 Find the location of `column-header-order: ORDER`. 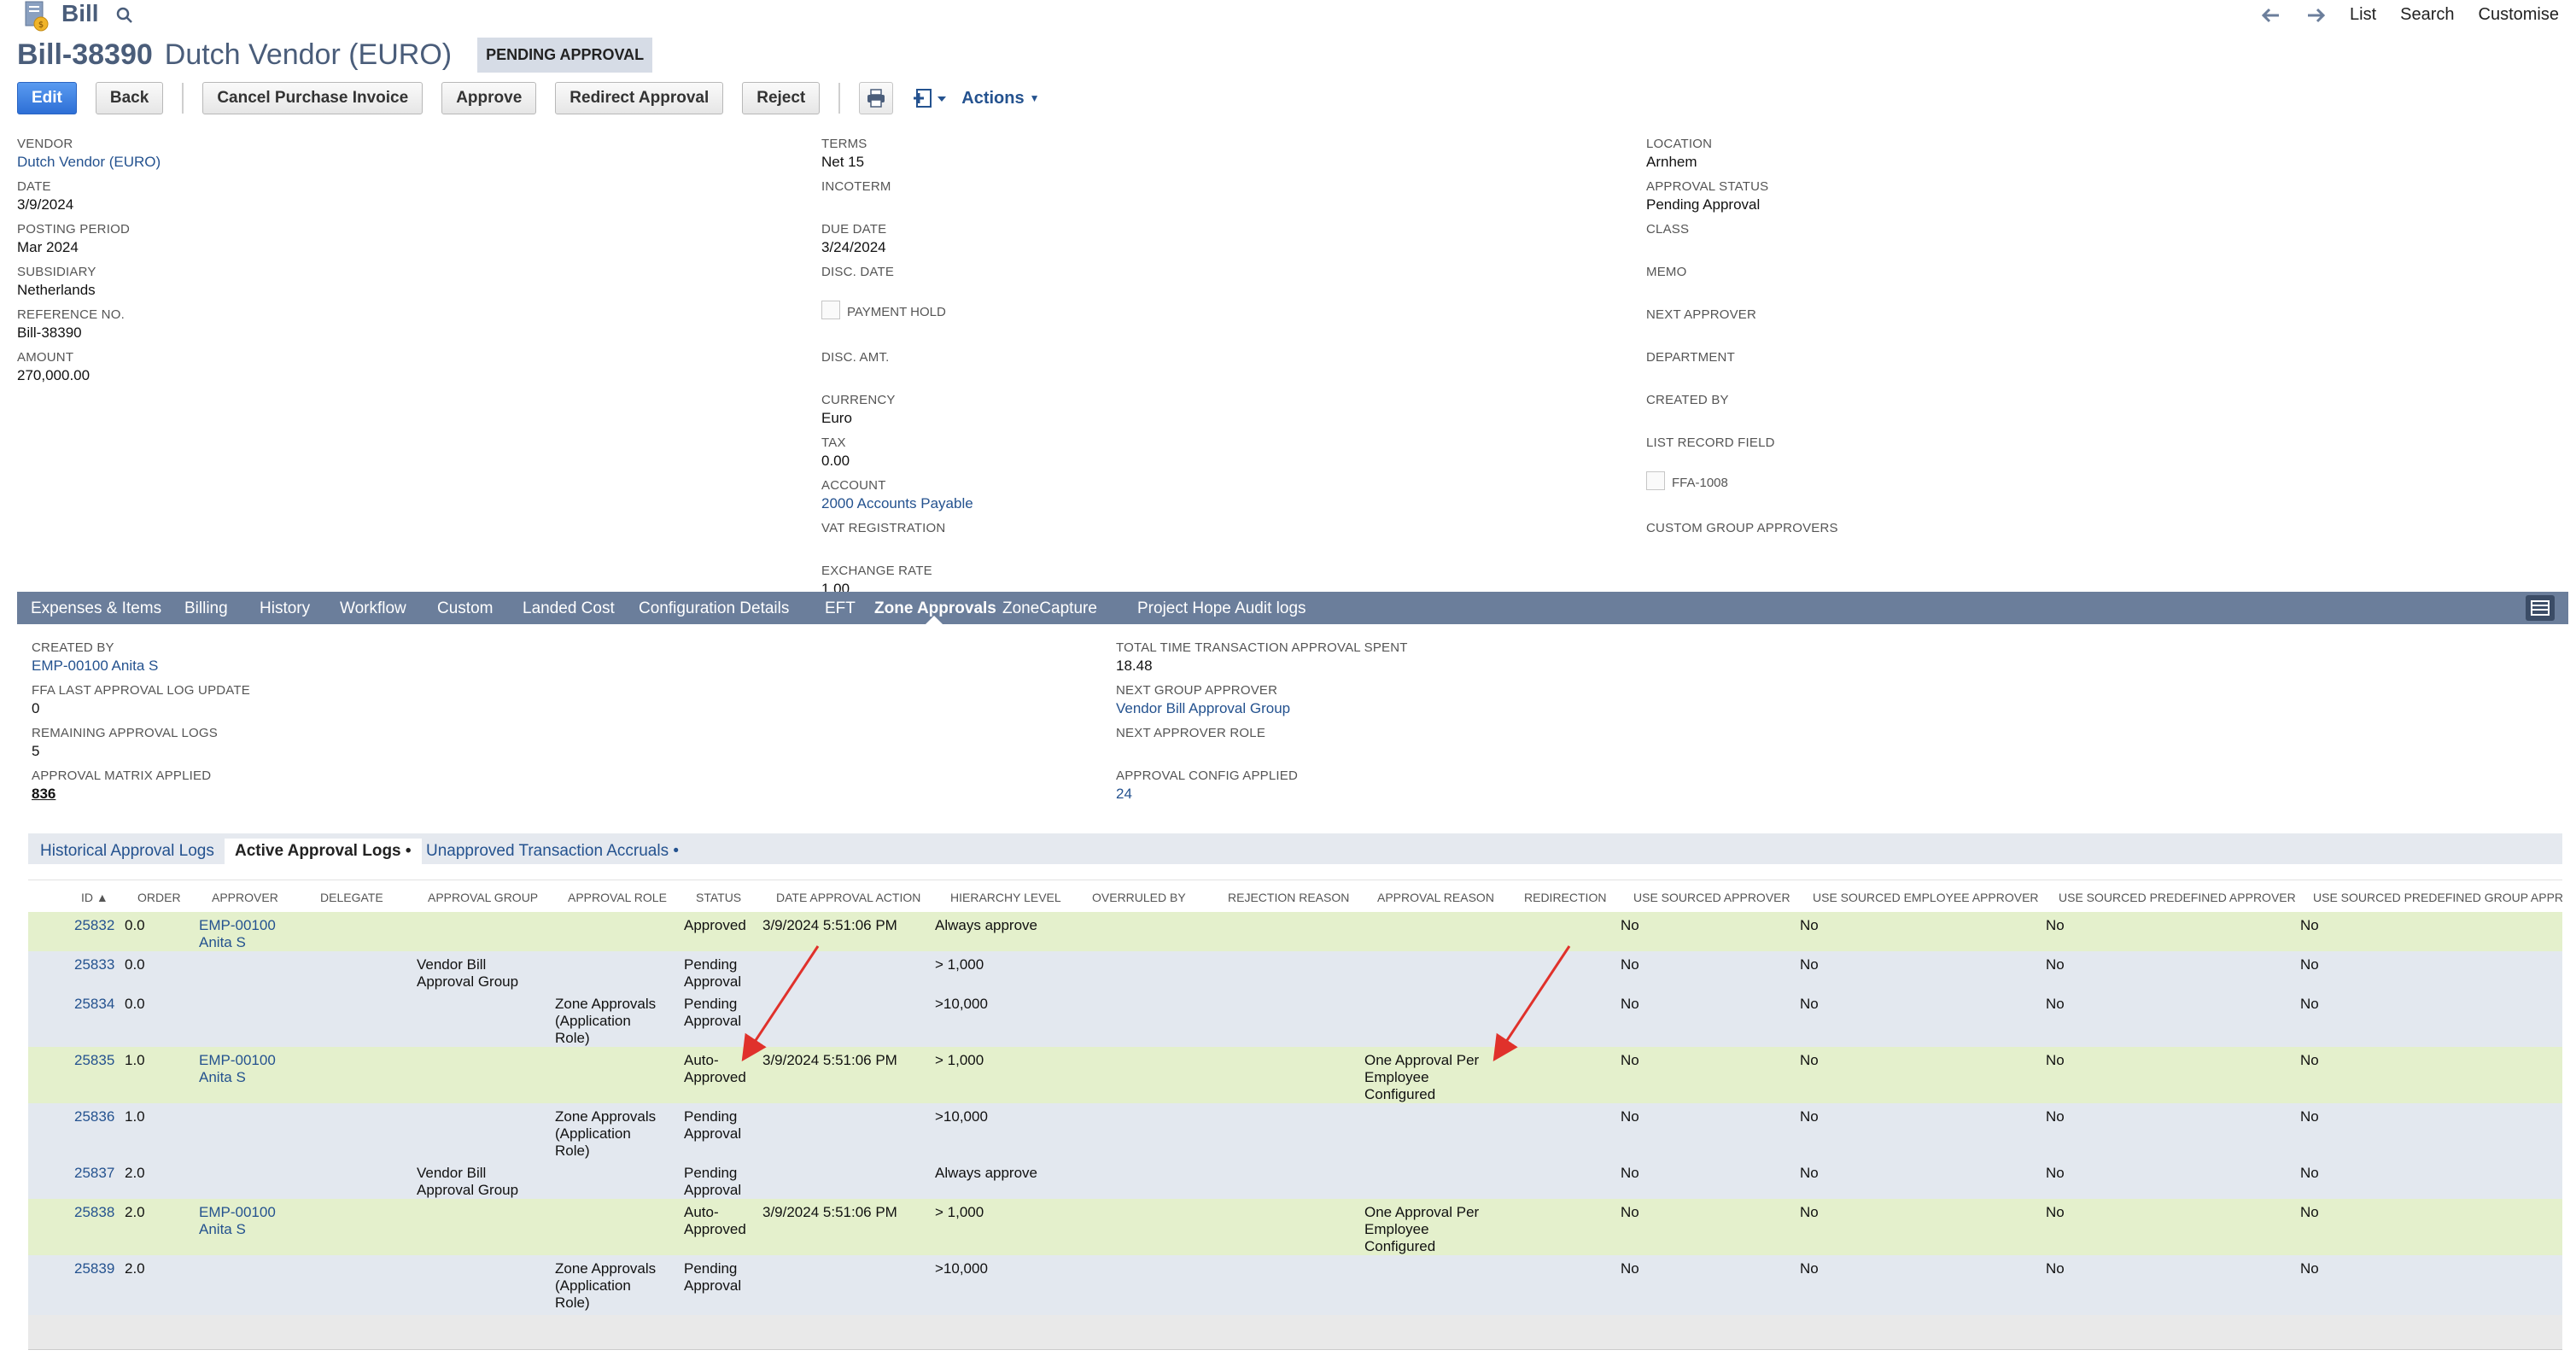

column-header-order: ORDER is located at coordinates (159, 897).